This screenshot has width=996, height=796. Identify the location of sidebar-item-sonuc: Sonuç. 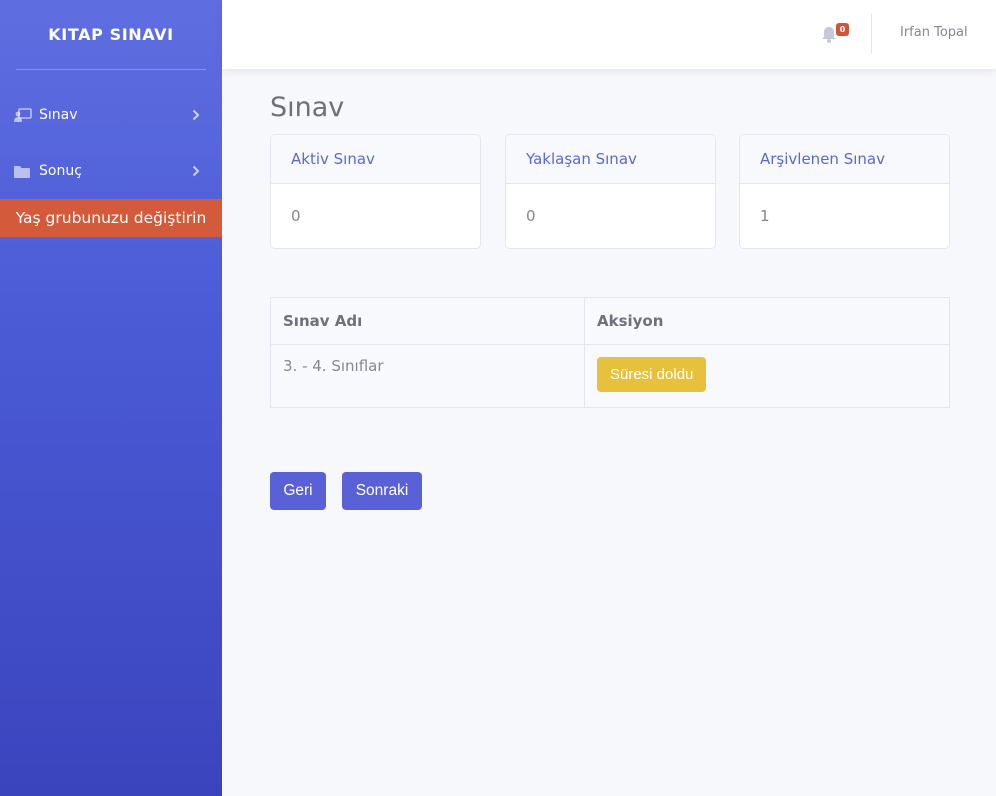
(111, 171).